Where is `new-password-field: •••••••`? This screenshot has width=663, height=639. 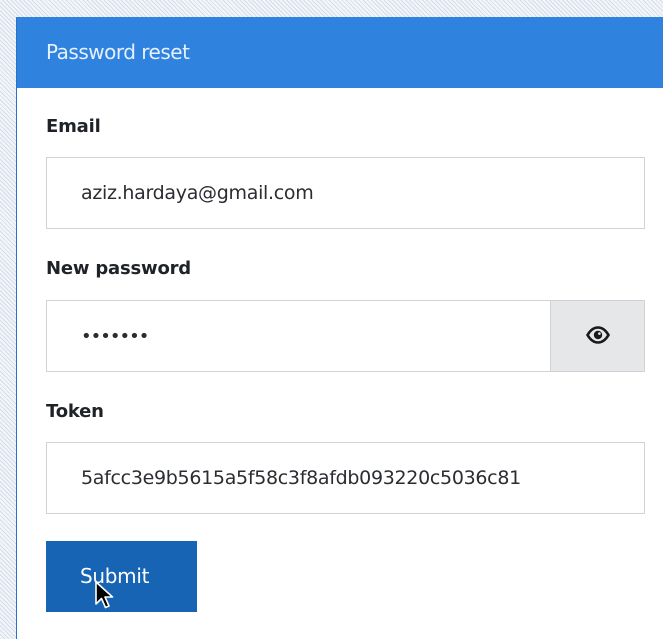 new-password-field: ••••••• is located at coordinates (345, 336).